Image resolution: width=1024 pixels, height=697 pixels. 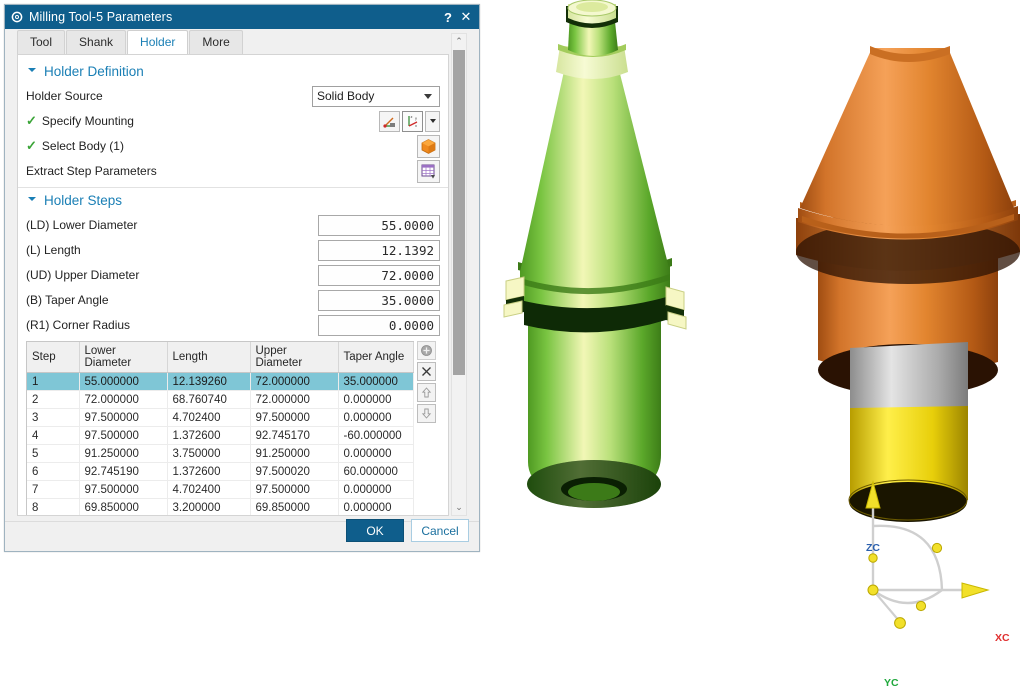 I want to click on tab-shank: Shank, so click(x=96, y=42).